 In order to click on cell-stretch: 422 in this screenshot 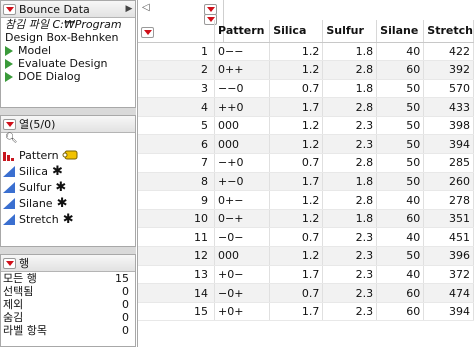, I will do `click(448, 52)`.